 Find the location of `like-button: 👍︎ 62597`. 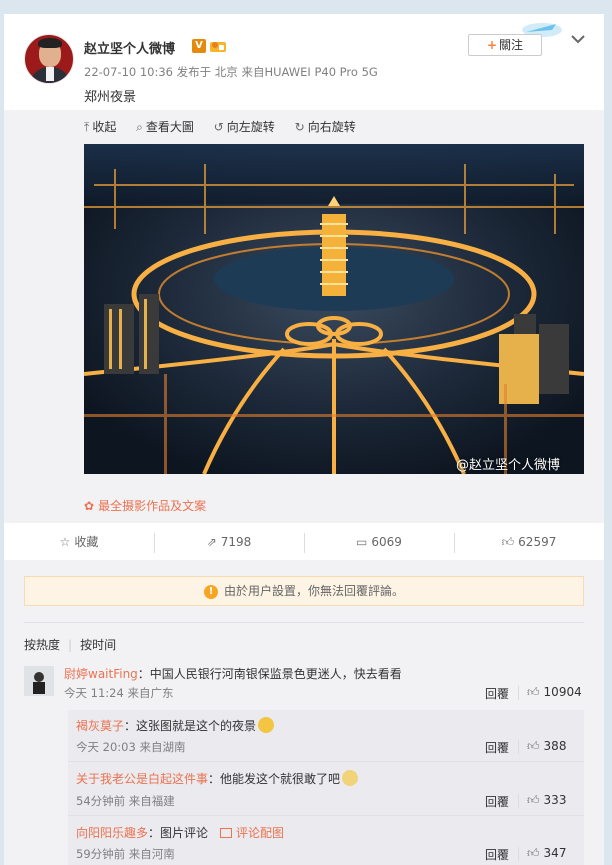

like-button: 👍︎ 62597 is located at coordinates (529, 542).